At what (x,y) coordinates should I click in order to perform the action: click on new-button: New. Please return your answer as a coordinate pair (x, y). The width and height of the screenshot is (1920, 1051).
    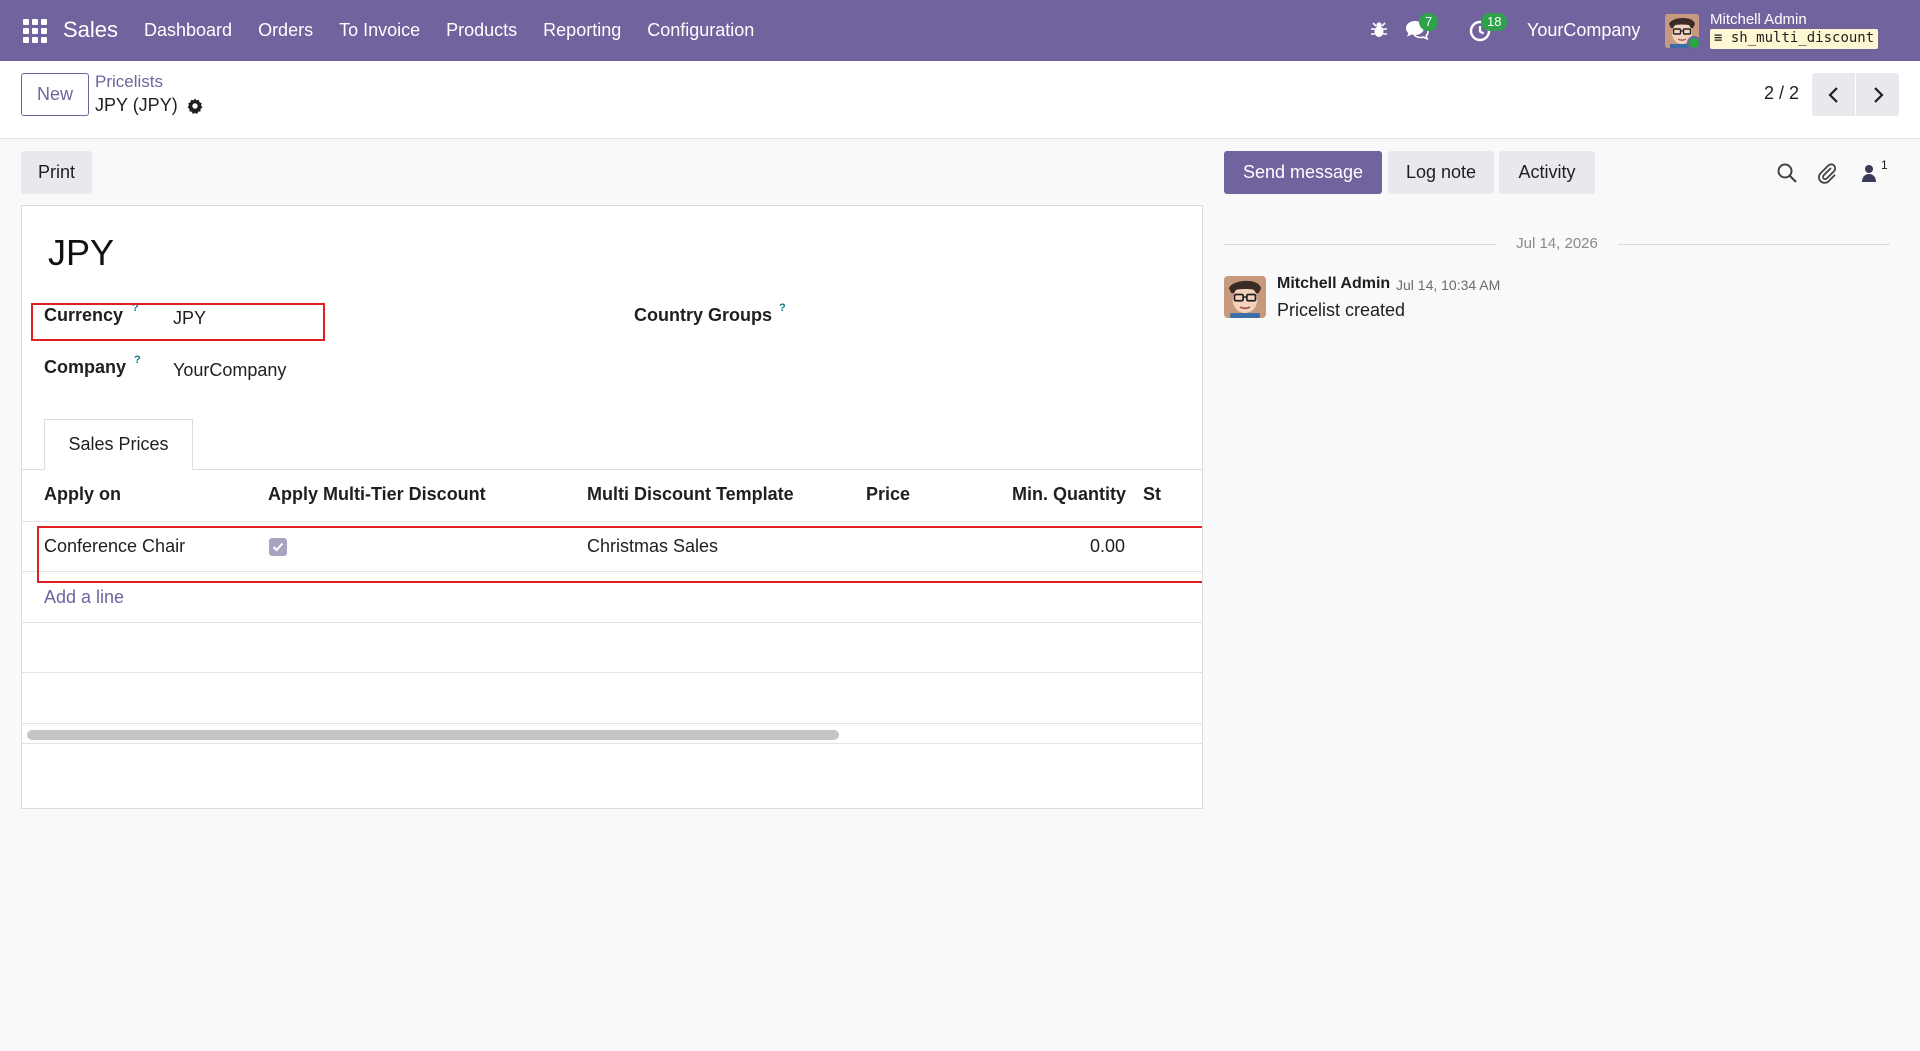
    Looking at the image, I should click on (55, 94).